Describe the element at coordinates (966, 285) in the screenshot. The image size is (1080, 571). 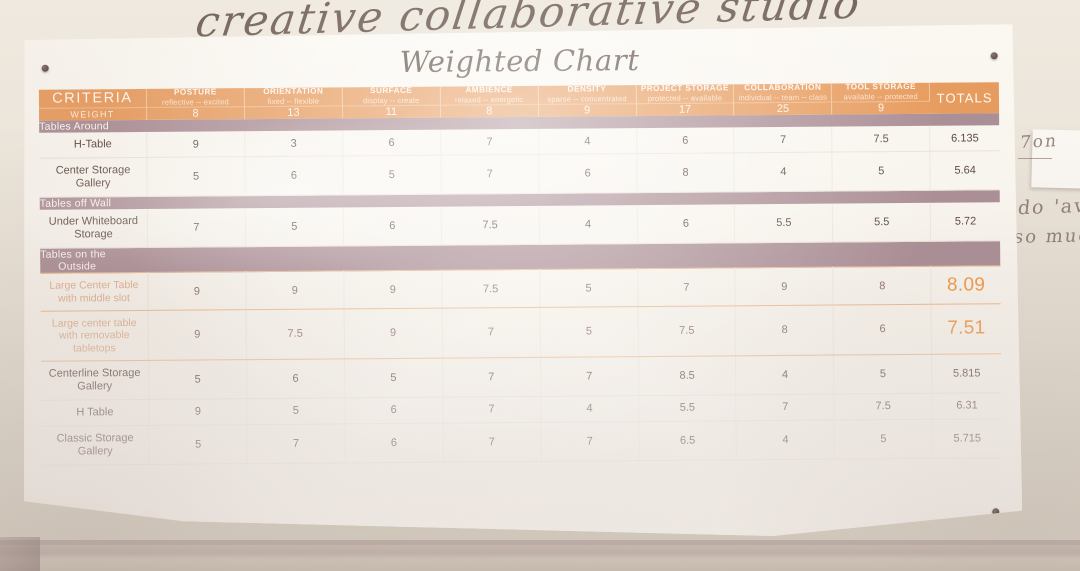
I see `row-total: 8.09` at that location.